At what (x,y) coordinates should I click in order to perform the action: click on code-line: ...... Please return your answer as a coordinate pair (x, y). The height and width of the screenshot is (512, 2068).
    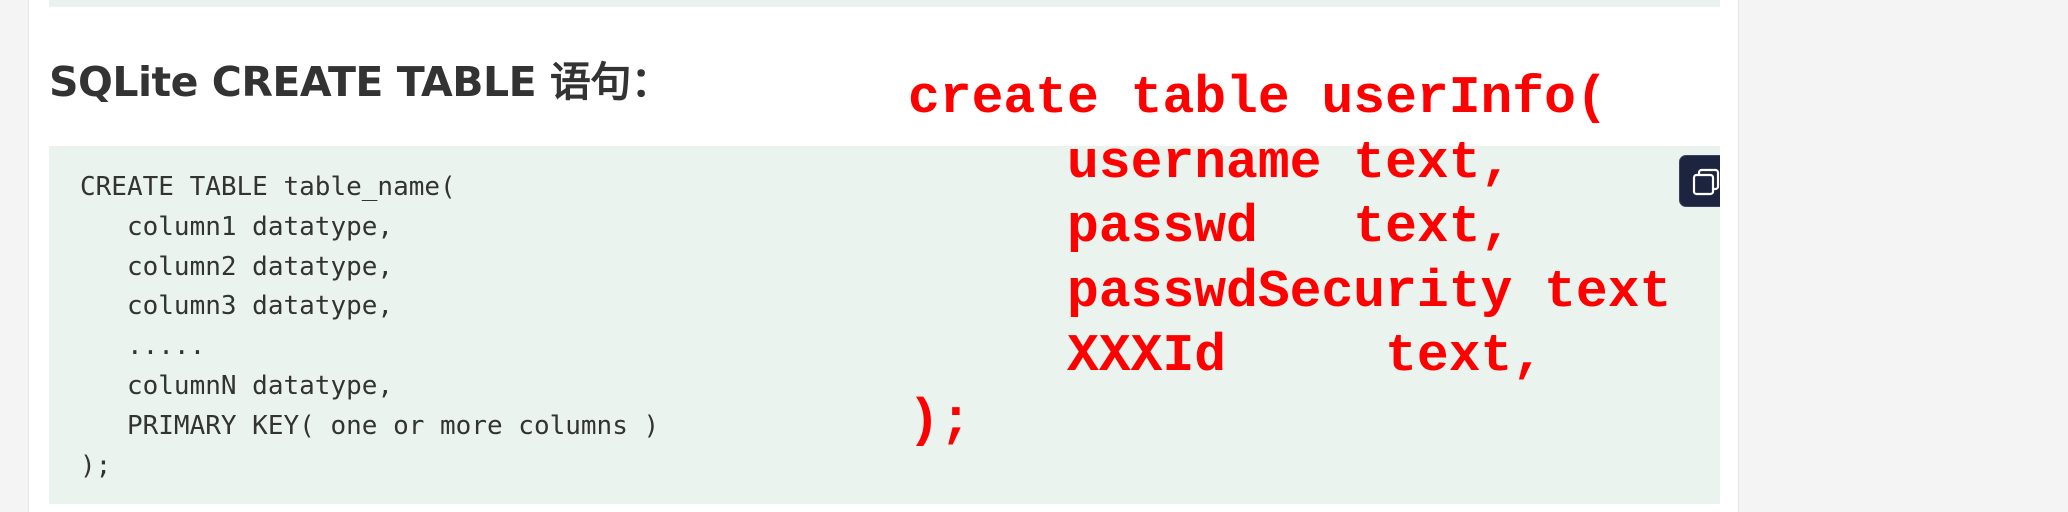
    Looking at the image, I should click on (143, 346).